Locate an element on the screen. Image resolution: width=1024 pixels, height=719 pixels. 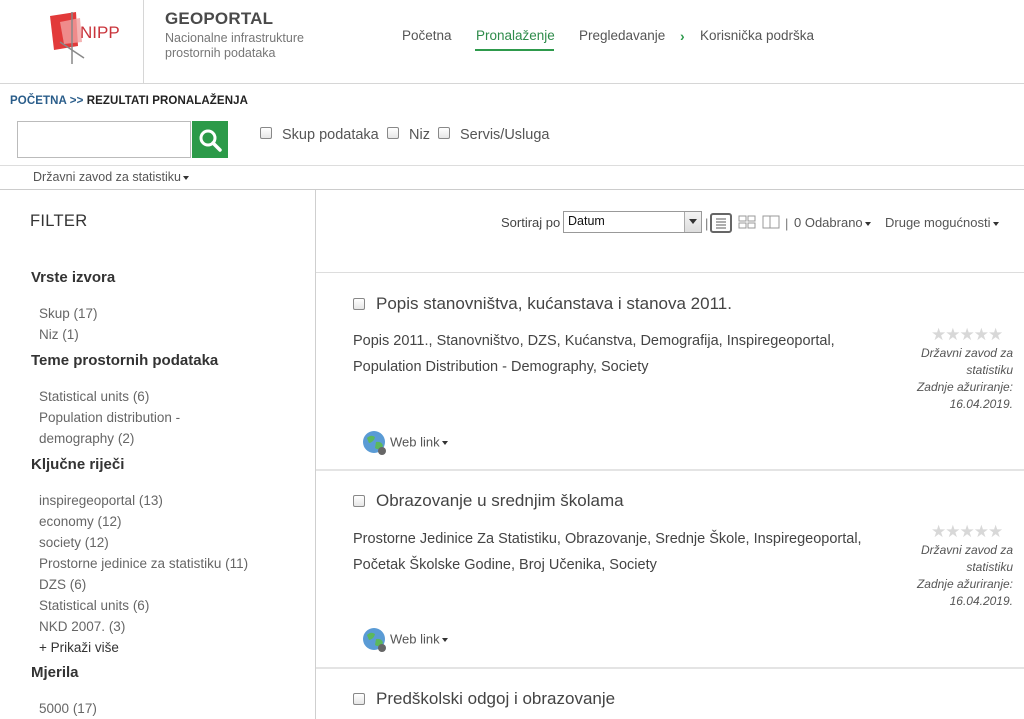
organization-dropdown: Državni zavod za statistiku is located at coordinates (111, 177).